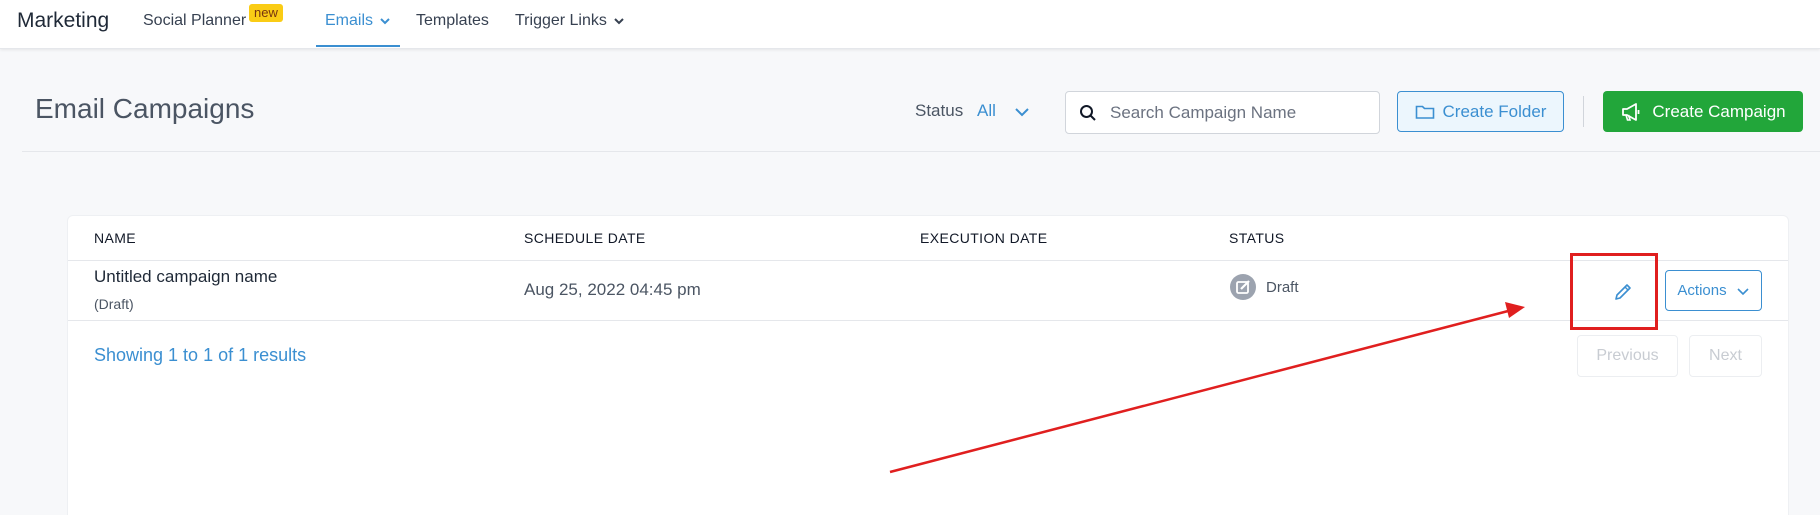 This screenshot has height=515, width=1820. Describe the element at coordinates (1257, 238) in the screenshot. I see `column-header-status: STATUS` at that location.